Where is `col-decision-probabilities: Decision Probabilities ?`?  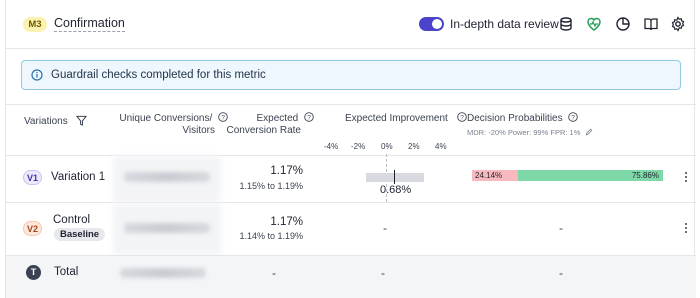
col-decision-probabilities: Decision Probabilities ? is located at coordinates (523, 118).